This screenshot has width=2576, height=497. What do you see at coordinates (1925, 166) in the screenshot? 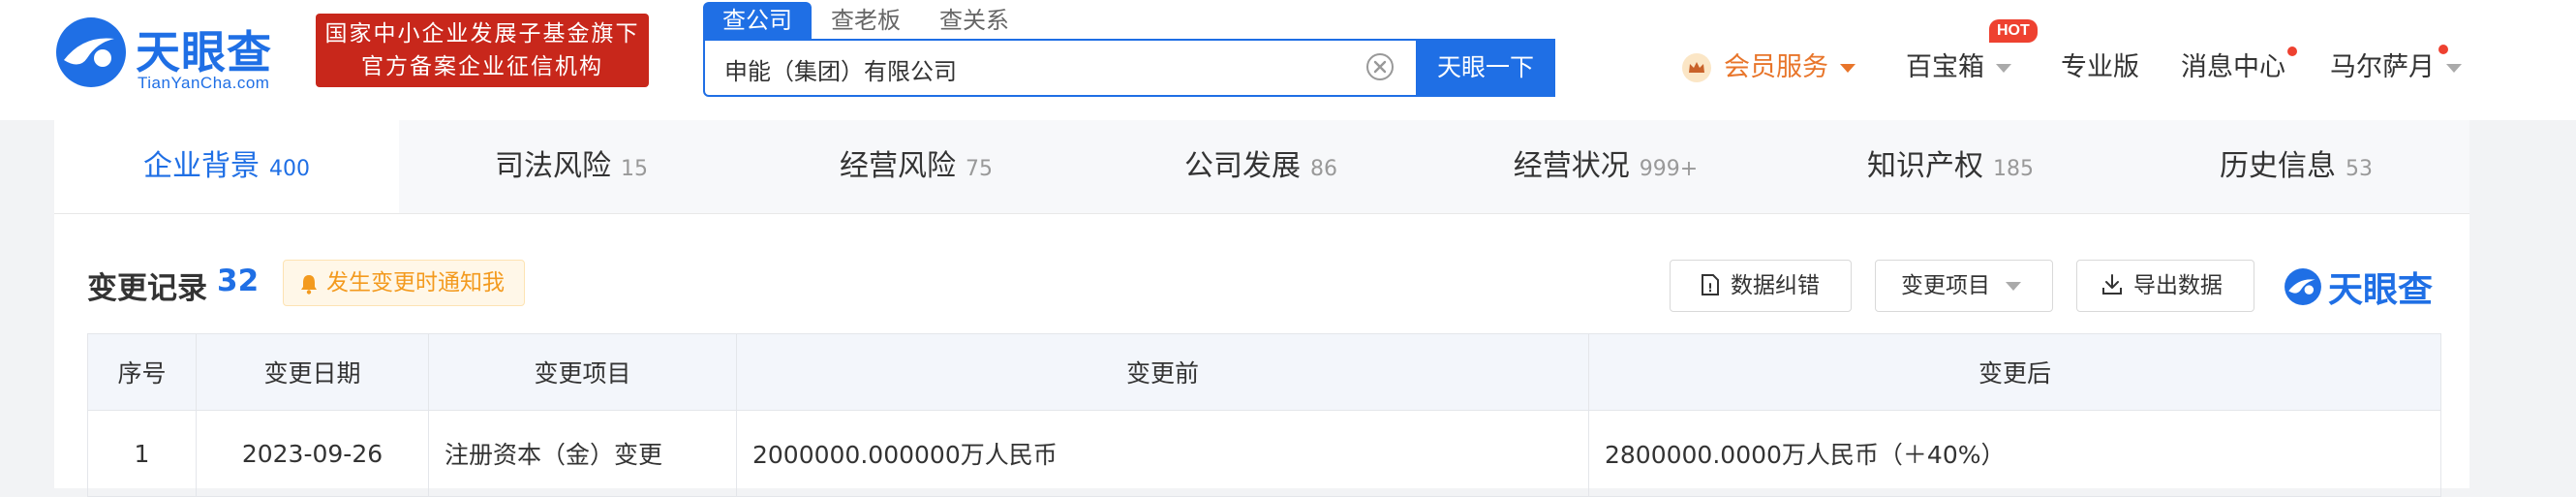
I see `tab-label: 知识产权` at bounding box center [1925, 166].